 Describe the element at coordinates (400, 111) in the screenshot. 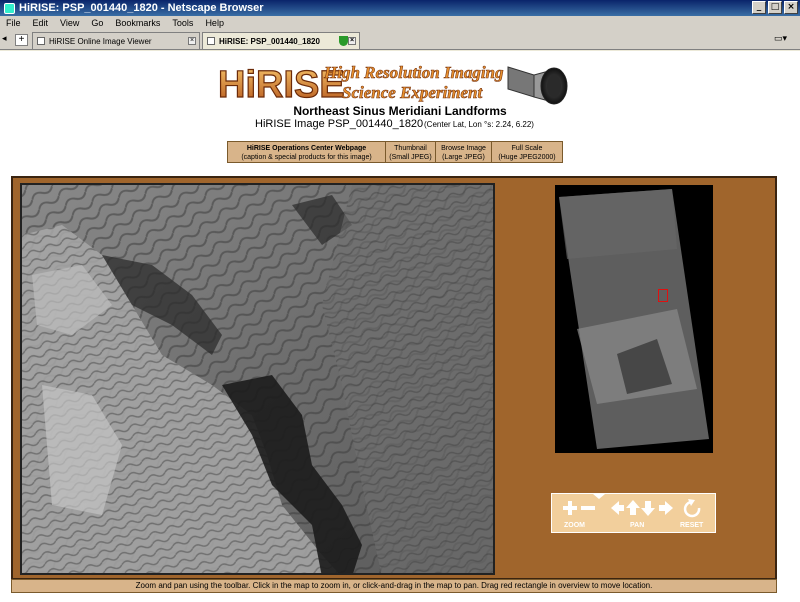

I see `page-title: Northeast Sinus Meridiani Landforms` at that location.